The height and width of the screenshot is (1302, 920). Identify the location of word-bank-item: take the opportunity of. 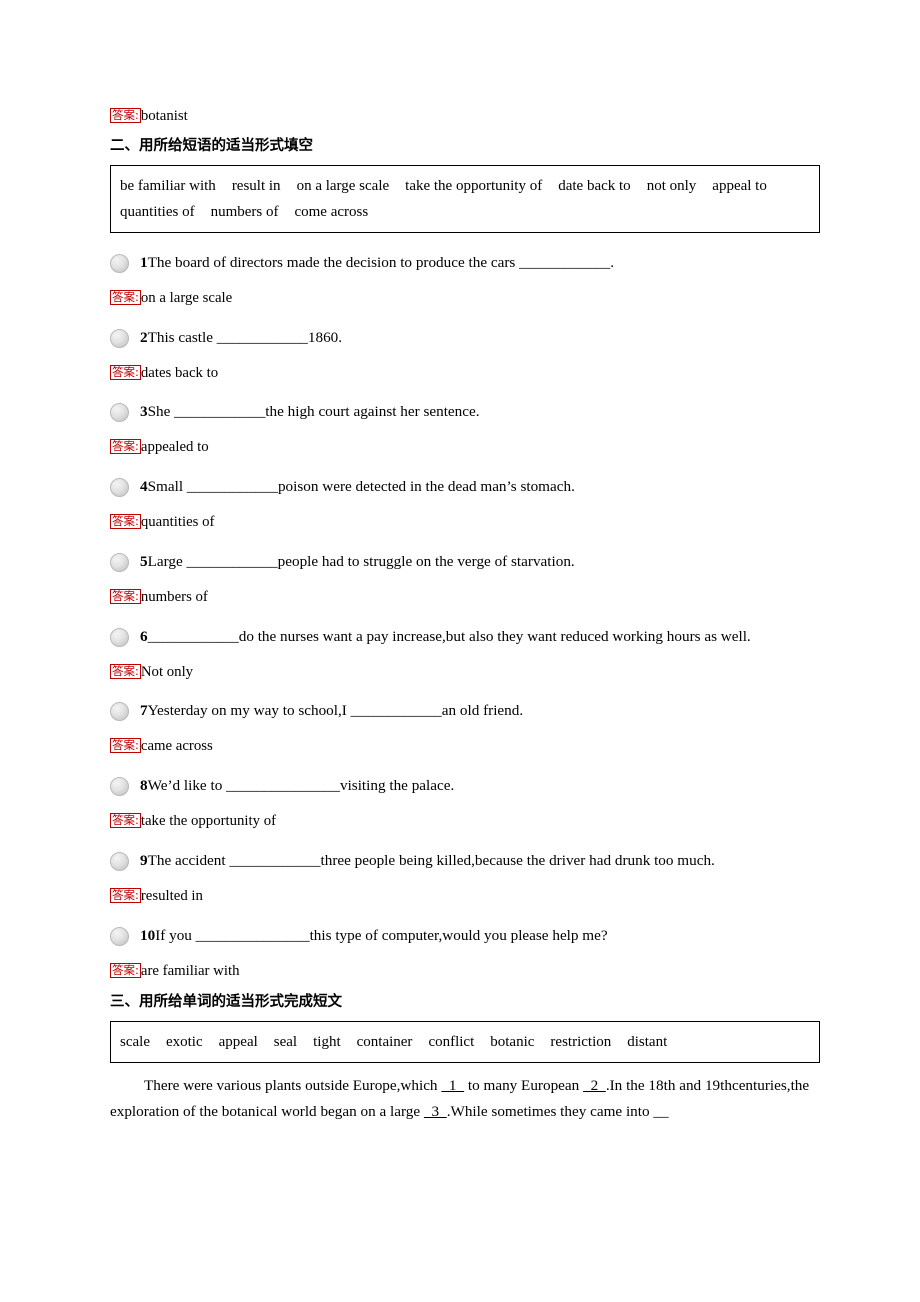
(474, 185).